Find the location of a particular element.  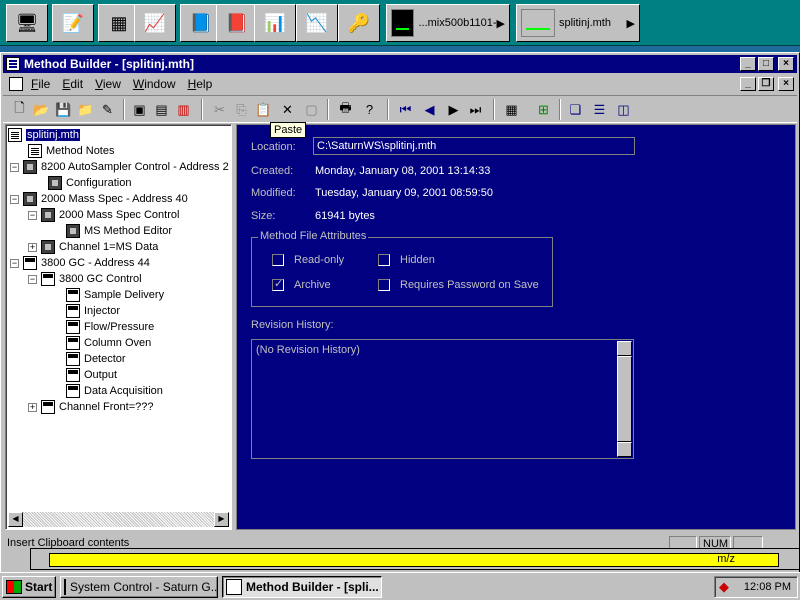

ms-control-launcher-button: 📕 is located at coordinates (237, 23).